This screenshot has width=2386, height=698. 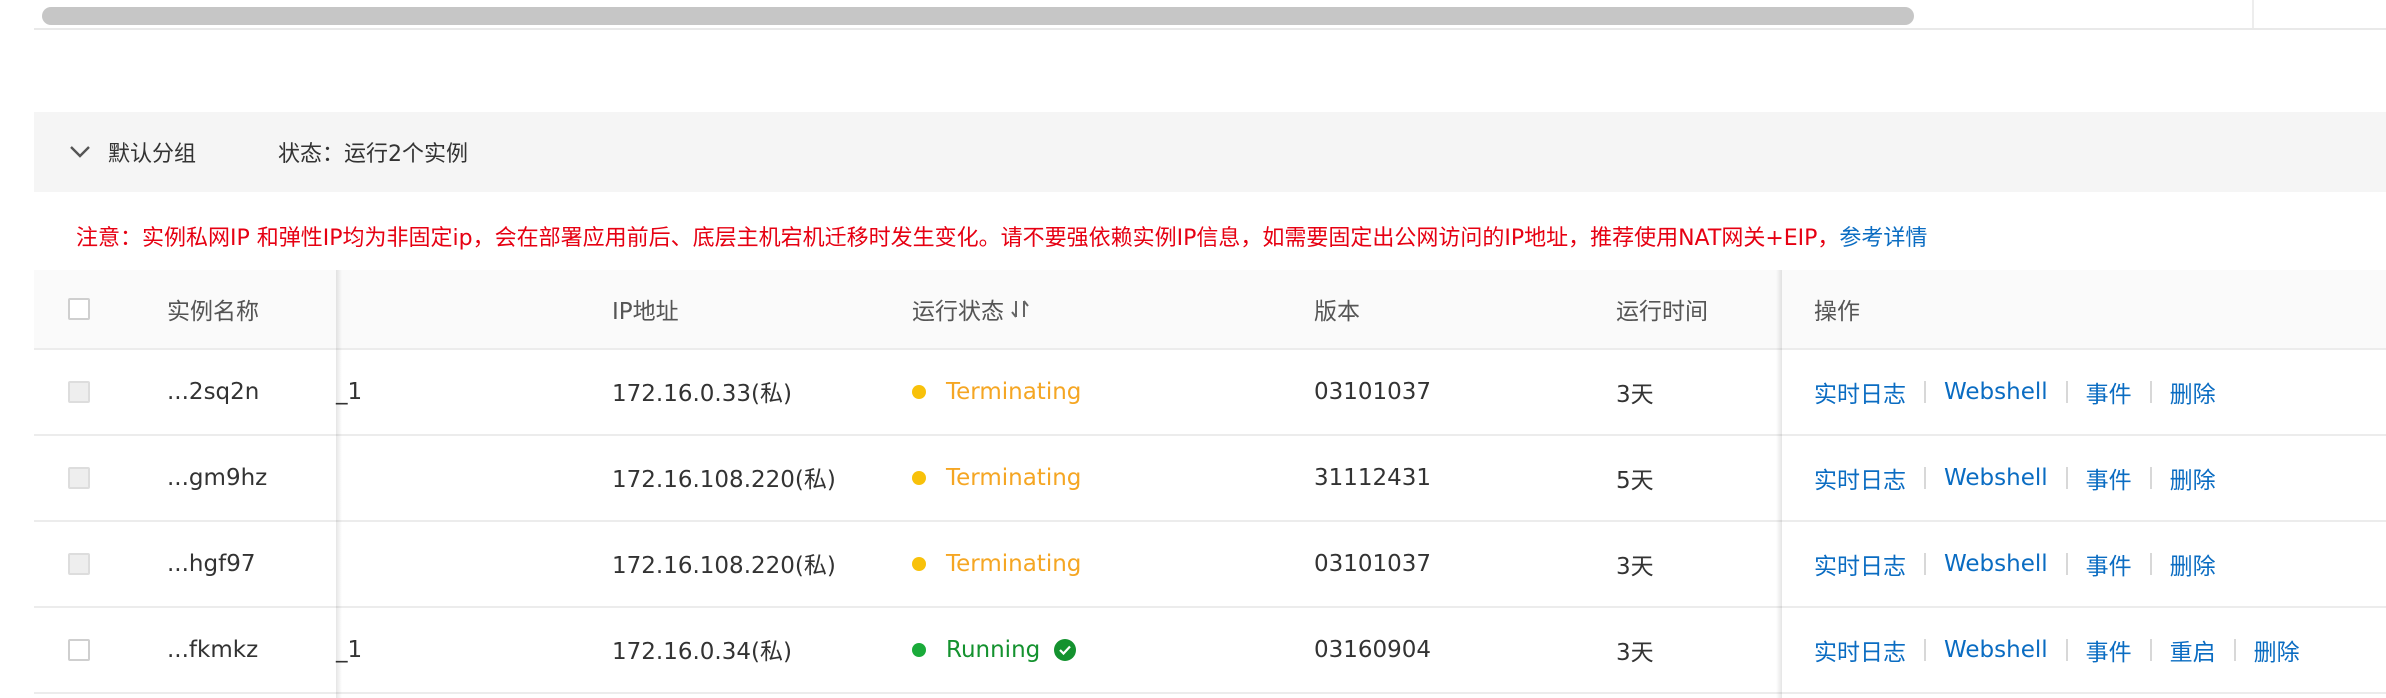 What do you see at coordinates (1662, 312) in the screenshot?
I see `col-run-time: 运行时间` at bounding box center [1662, 312].